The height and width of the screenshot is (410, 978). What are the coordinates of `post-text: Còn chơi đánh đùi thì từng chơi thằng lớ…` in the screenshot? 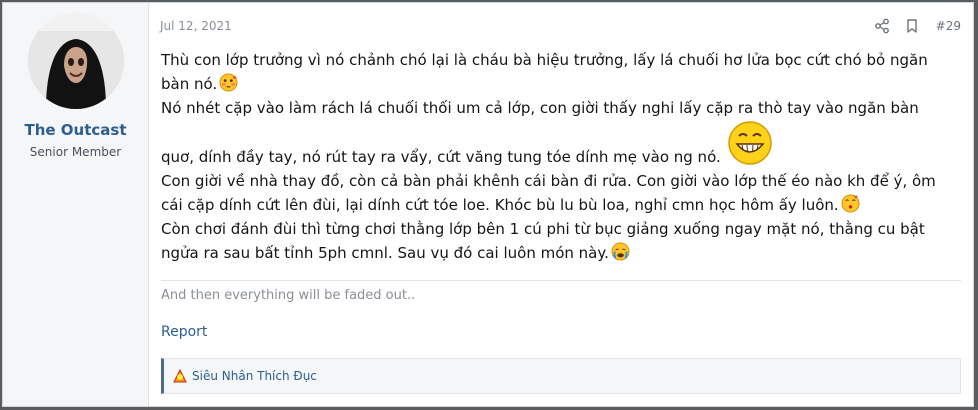 It's located at (543, 241).